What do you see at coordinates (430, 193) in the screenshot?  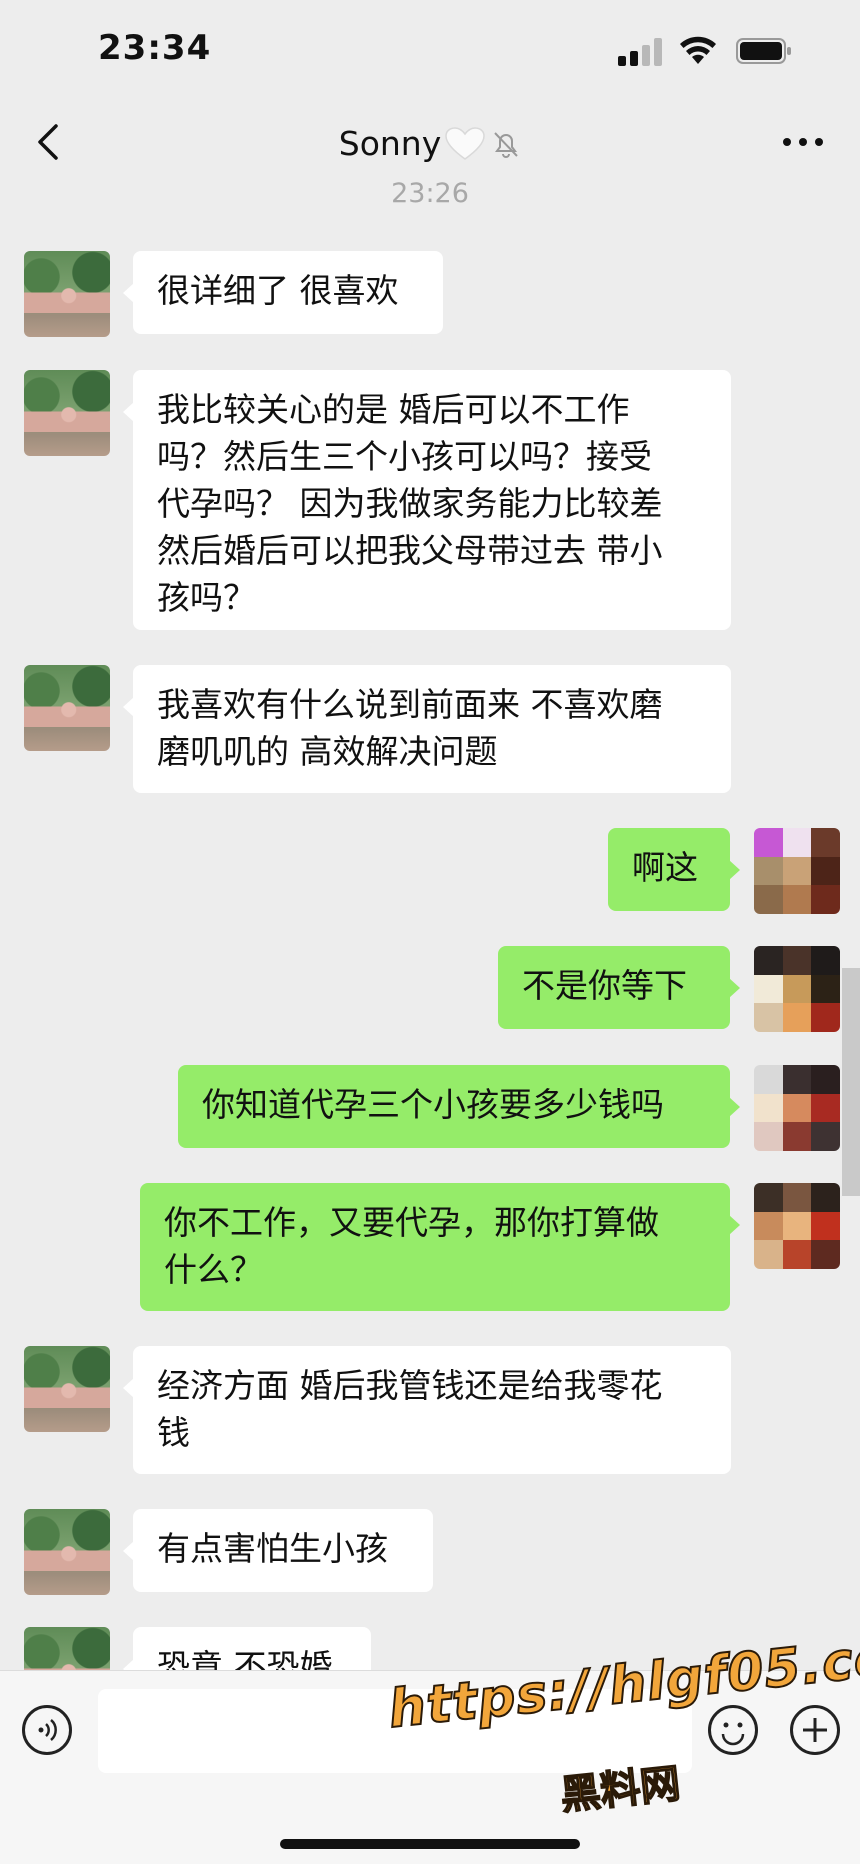 I see `message-timestamp: 23:26` at bounding box center [430, 193].